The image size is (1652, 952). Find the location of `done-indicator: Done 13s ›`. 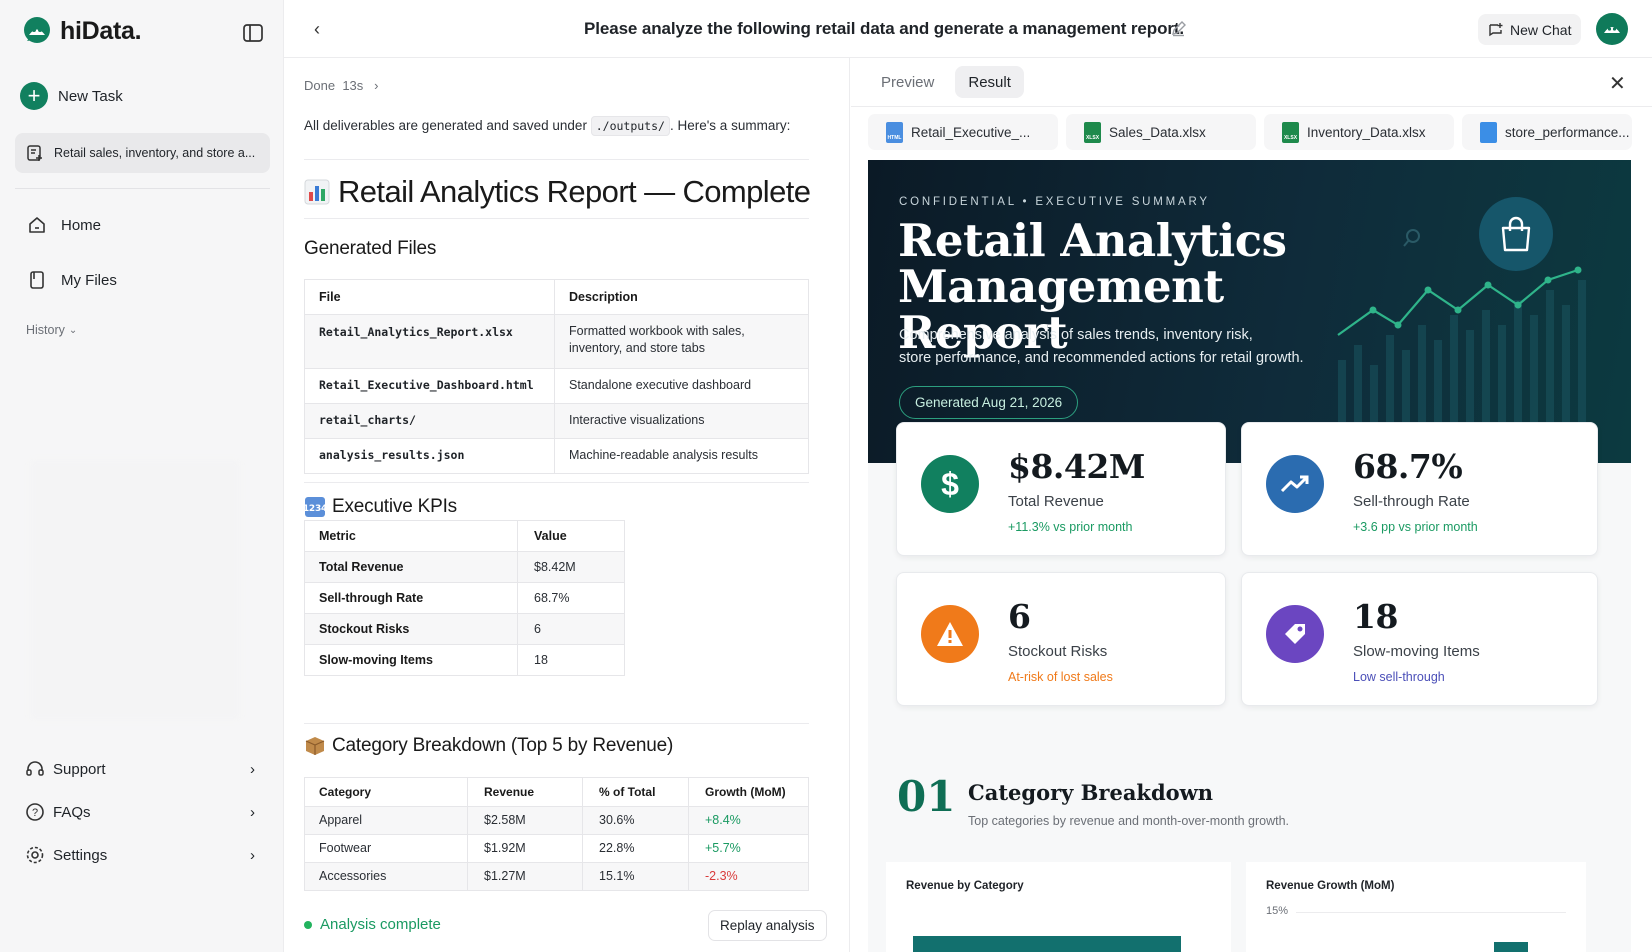

done-indicator: Done 13s › is located at coordinates (341, 85).